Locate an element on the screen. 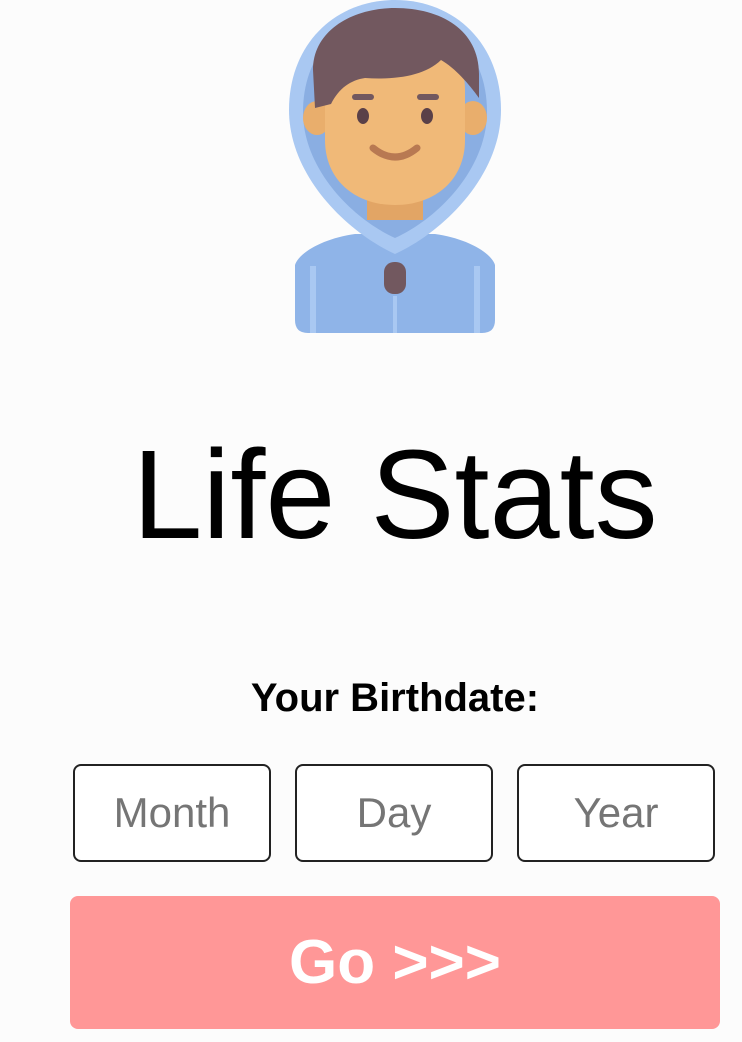 The width and height of the screenshot is (742, 1042). day-input is located at coordinates (394, 813).